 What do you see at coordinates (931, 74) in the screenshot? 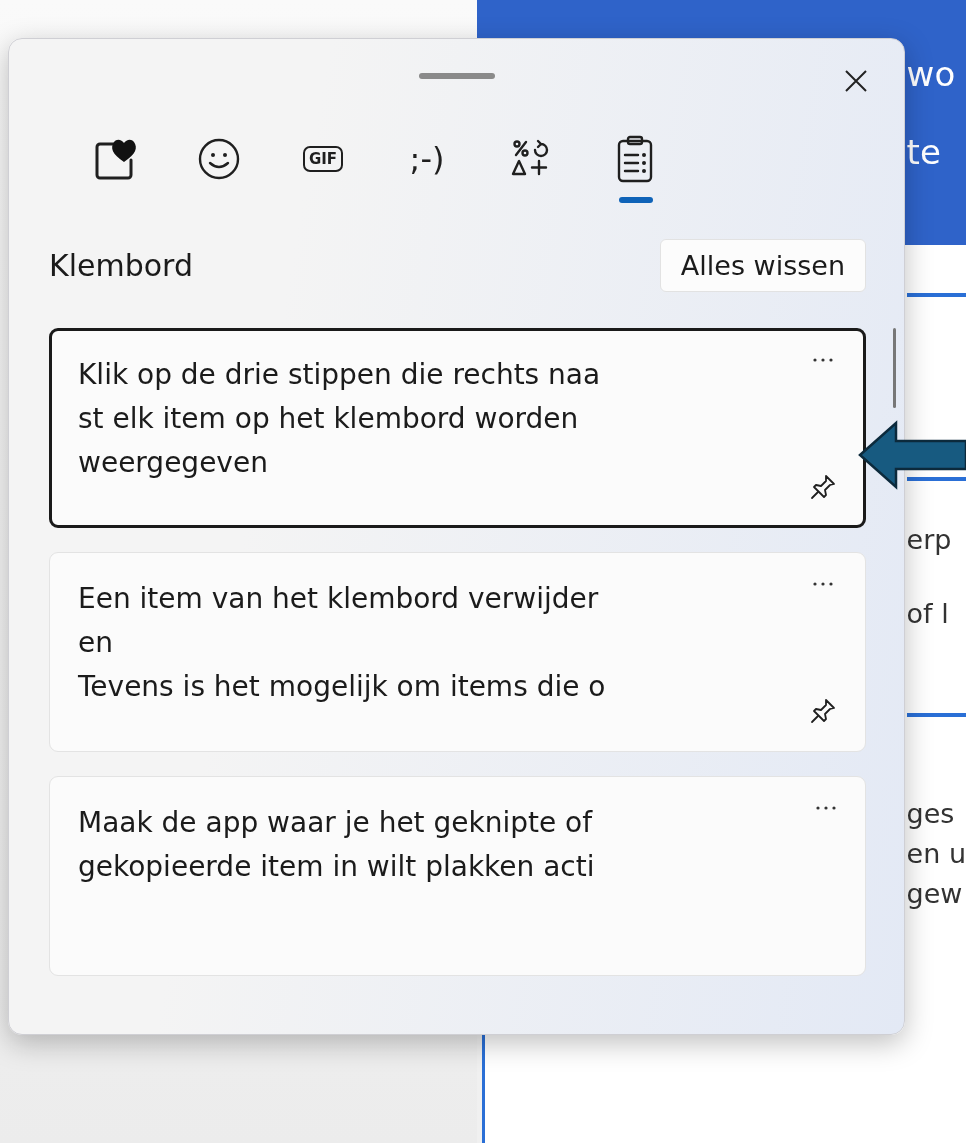
I see `header-text: wo` at bounding box center [931, 74].